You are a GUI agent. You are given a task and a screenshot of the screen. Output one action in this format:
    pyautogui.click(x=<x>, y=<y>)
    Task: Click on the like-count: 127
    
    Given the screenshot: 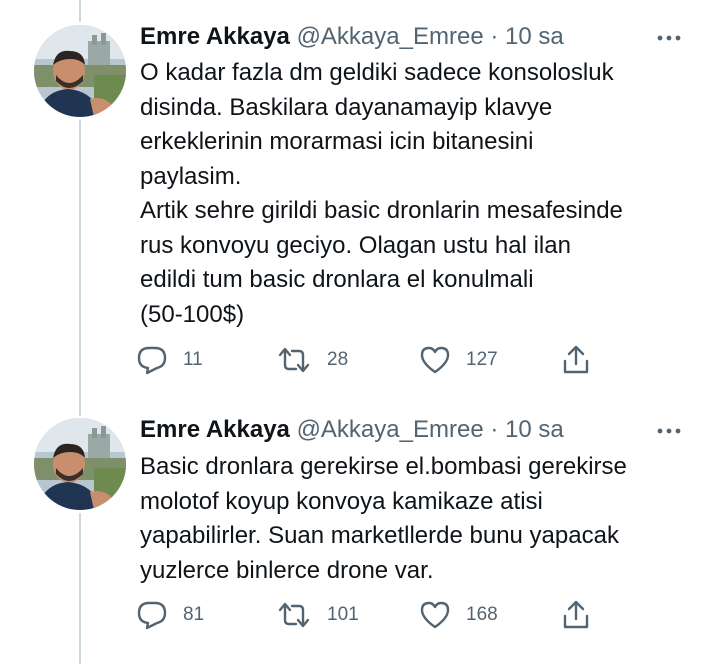 What is the action you would take?
    pyautogui.click(x=482, y=359)
    